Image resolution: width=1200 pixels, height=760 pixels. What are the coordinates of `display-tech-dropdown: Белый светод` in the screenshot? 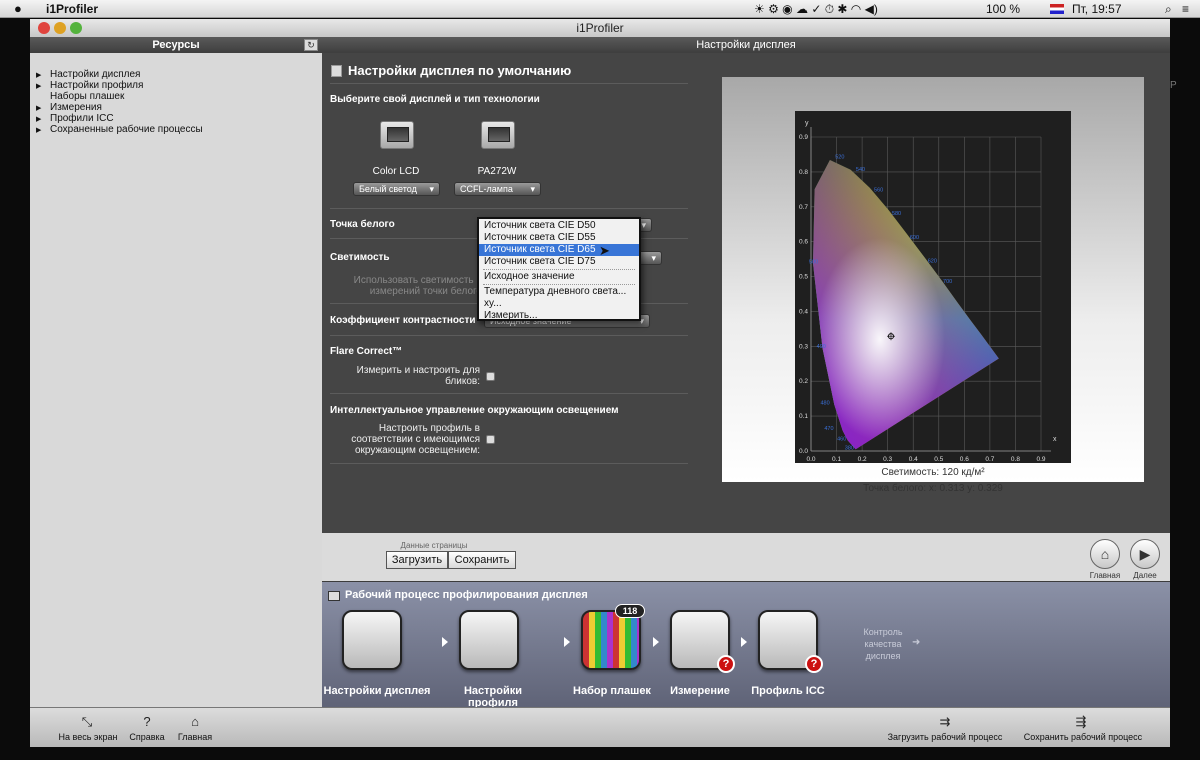 It's located at (396, 189).